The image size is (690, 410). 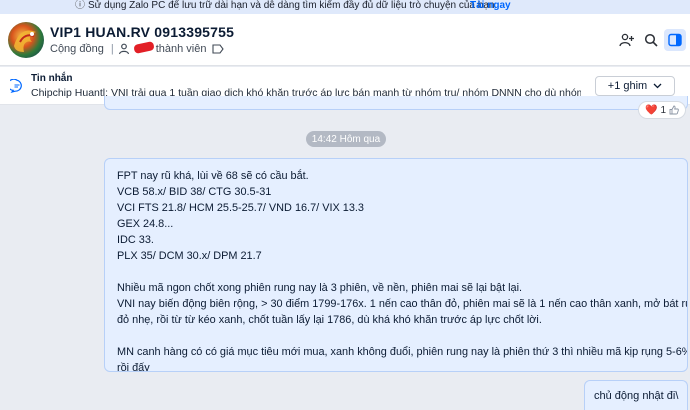 I want to click on like-icon, so click(x=674, y=110).